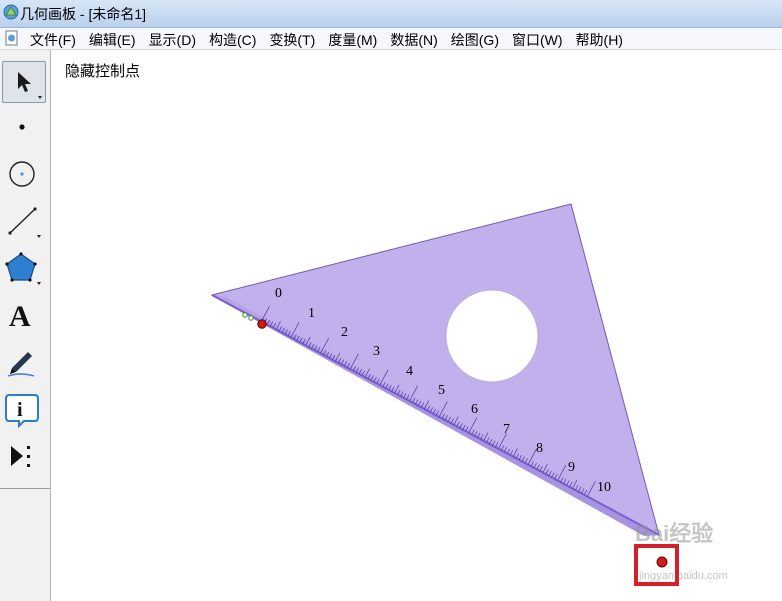  What do you see at coordinates (25, 488) in the screenshot?
I see `toolbar-divider` at bounding box center [25, 488].